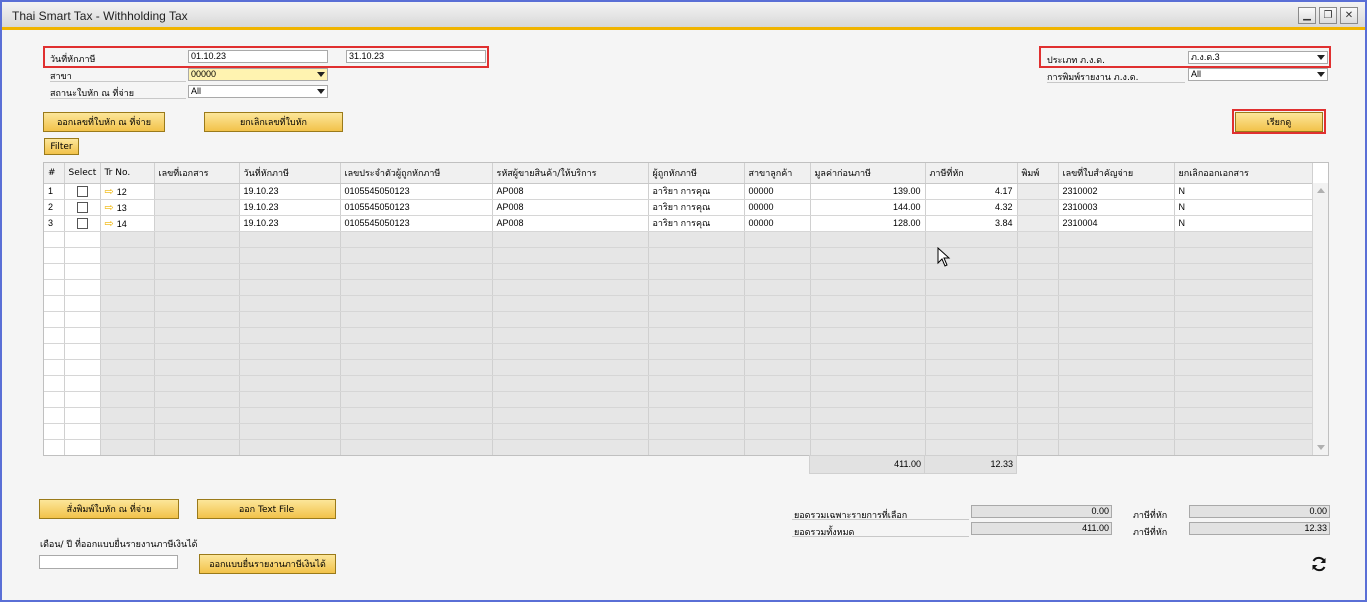 The width and height of the screenshot is (1367, 602). What do you see at coordinates (1038, 173) in the screenshot?
I see `column-header: พิมพ์` at bounding box center [1038, 173].